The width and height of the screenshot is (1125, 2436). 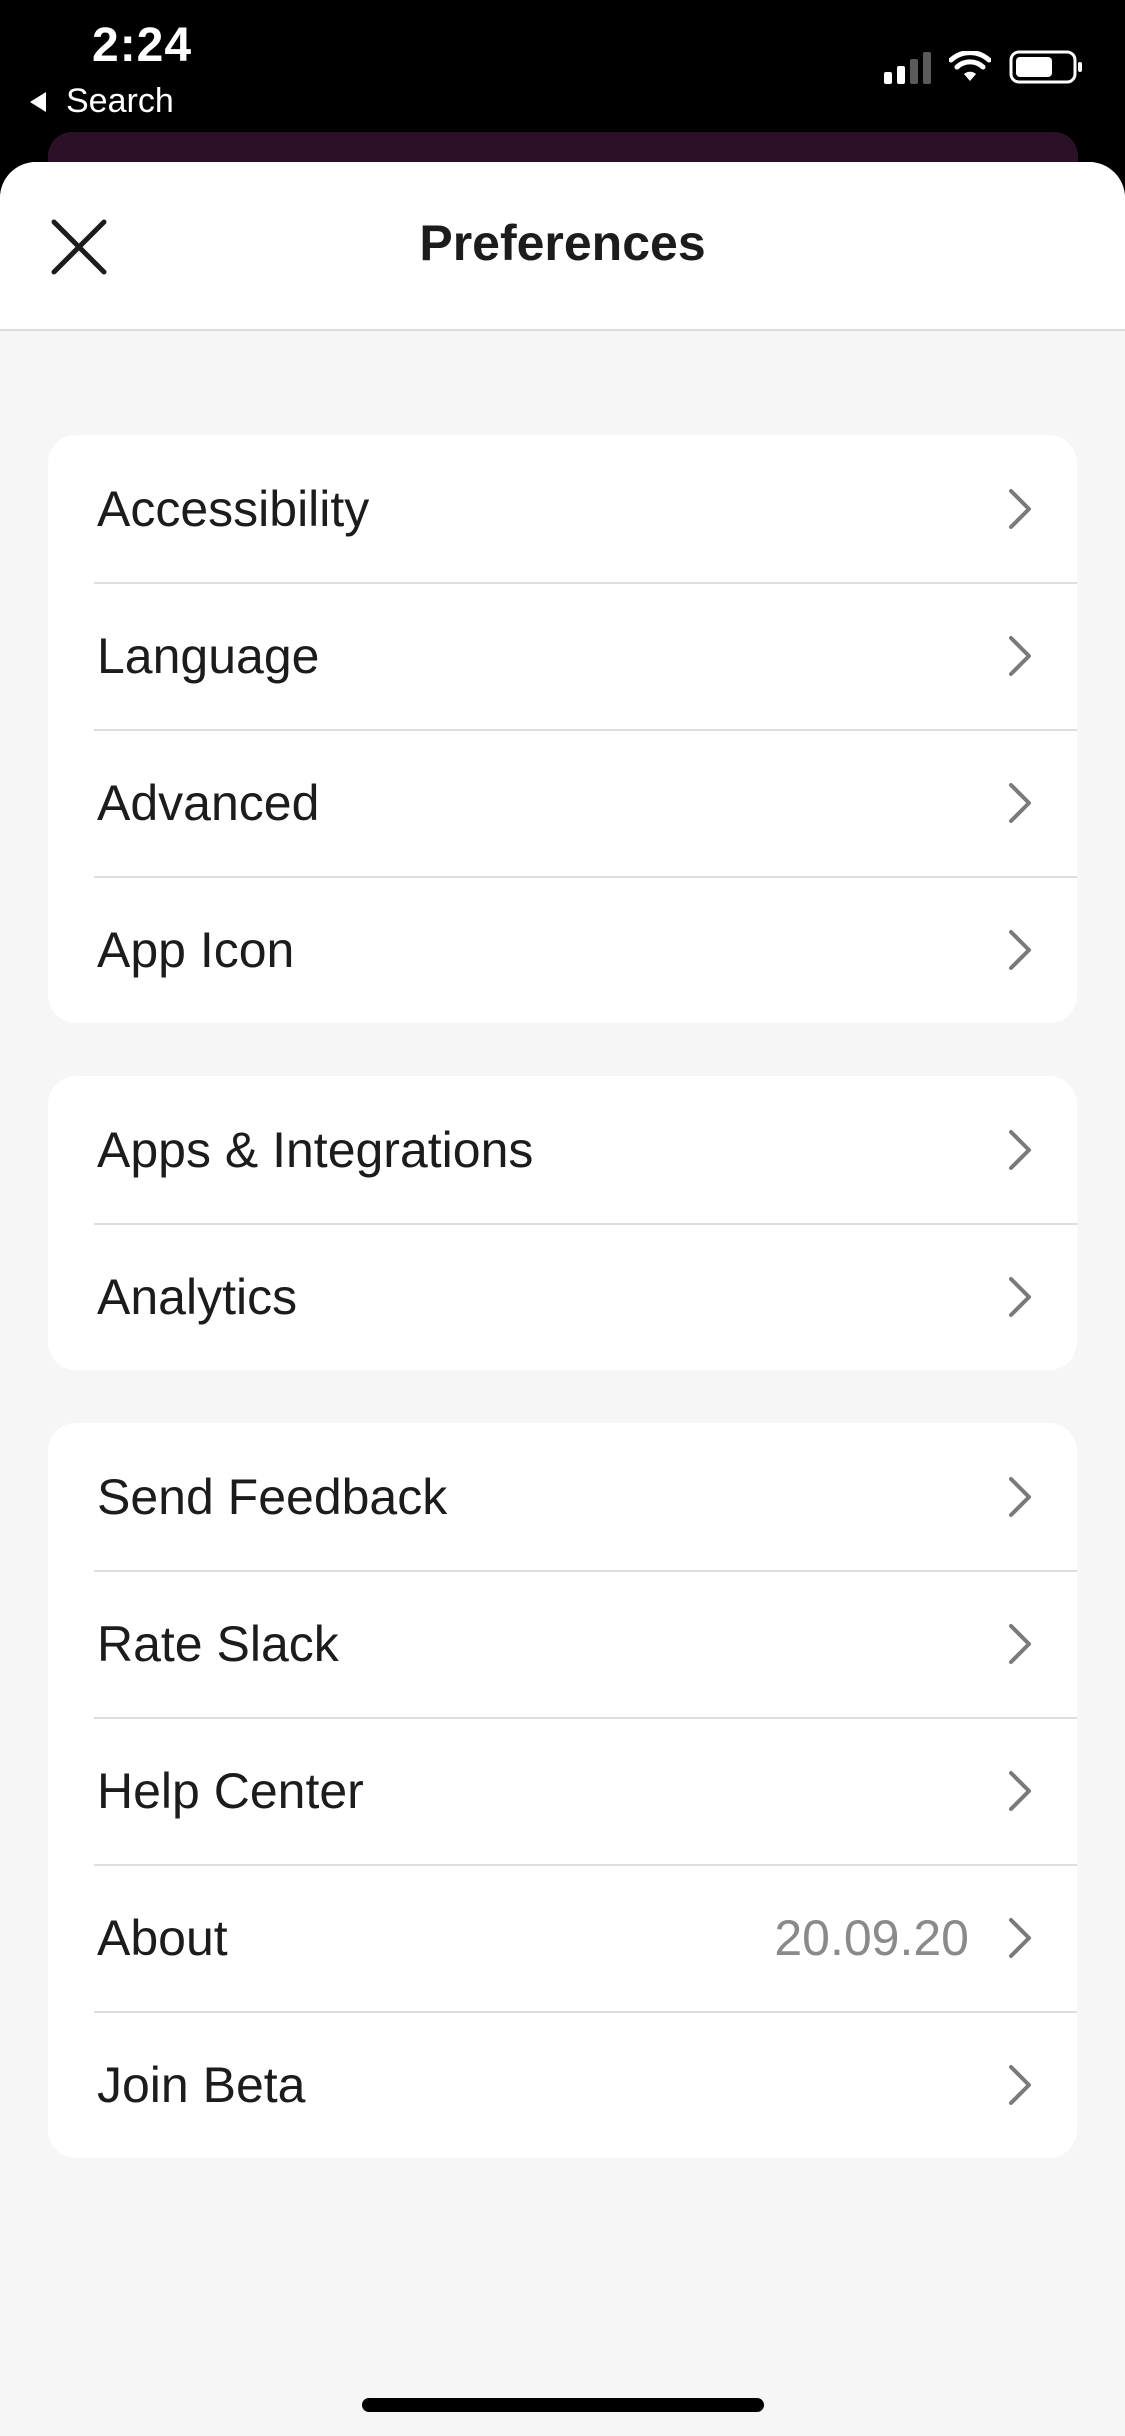 What do you see at coordinates (208, 655) in the screenshot?
I see `list-item-label: Language` at bounding box center [208, 655].